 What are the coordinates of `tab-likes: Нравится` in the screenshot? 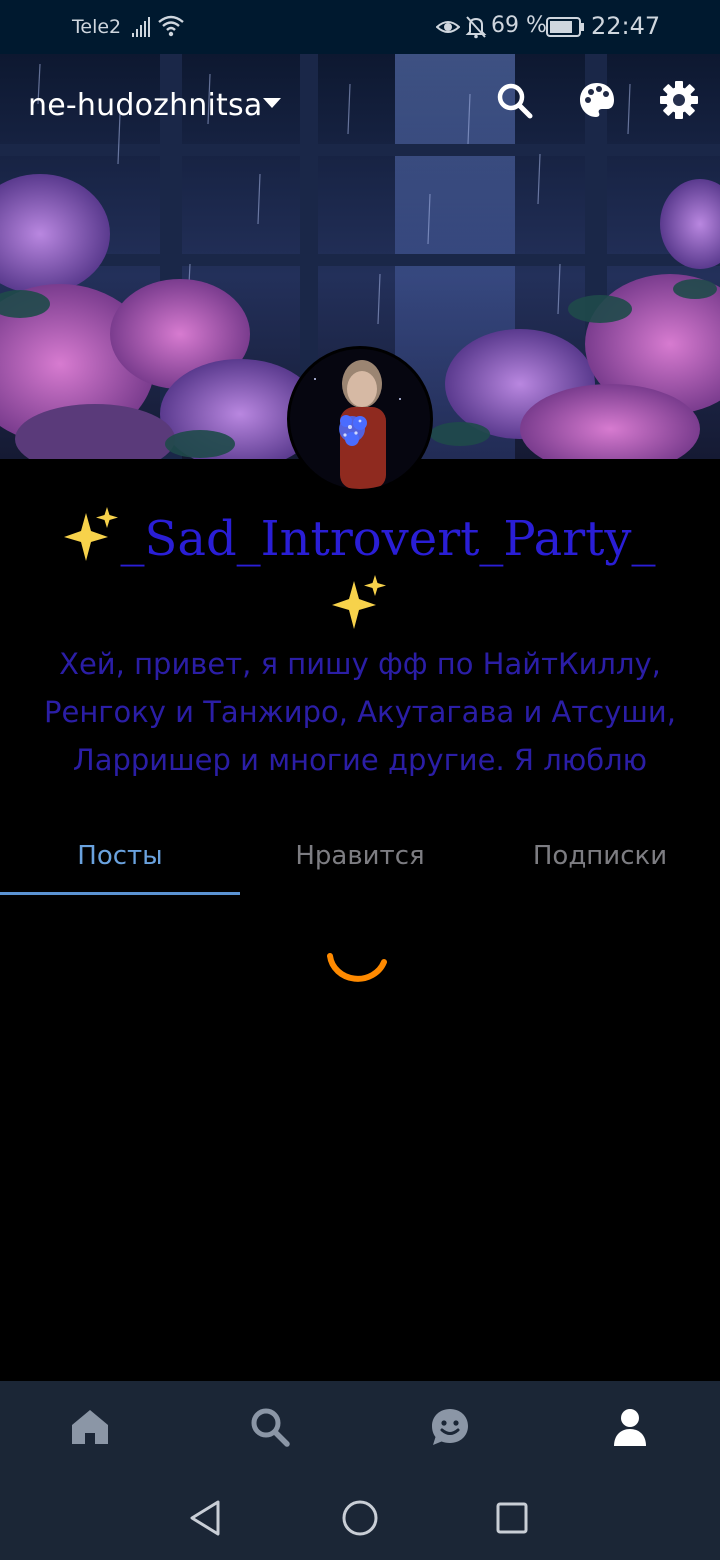 It's located at (360, 856).